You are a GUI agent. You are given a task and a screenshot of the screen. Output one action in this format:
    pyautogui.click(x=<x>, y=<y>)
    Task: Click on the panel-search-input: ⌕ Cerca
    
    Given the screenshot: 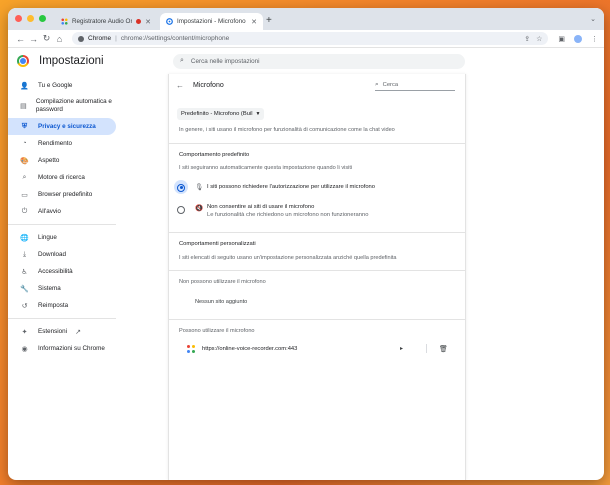 What is the action you would take?
    pyautogui.click(x=415, y=86)
    